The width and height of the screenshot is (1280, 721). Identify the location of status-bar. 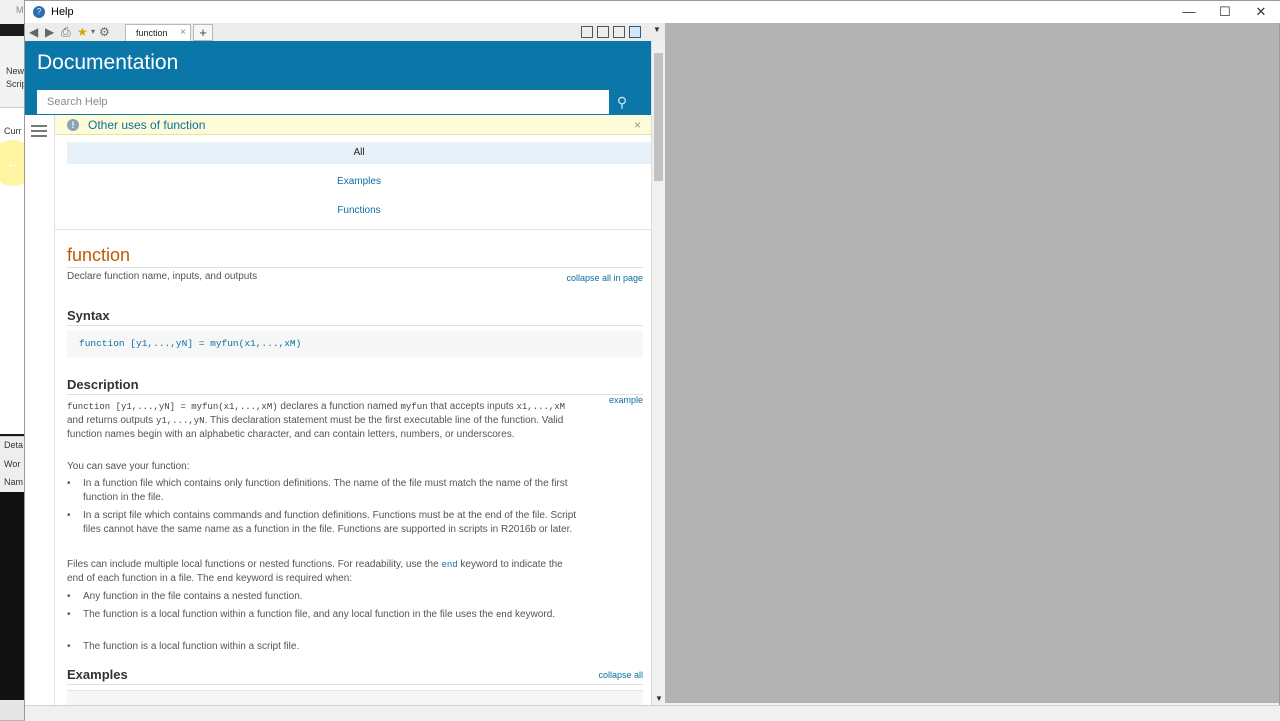
(652, 713).